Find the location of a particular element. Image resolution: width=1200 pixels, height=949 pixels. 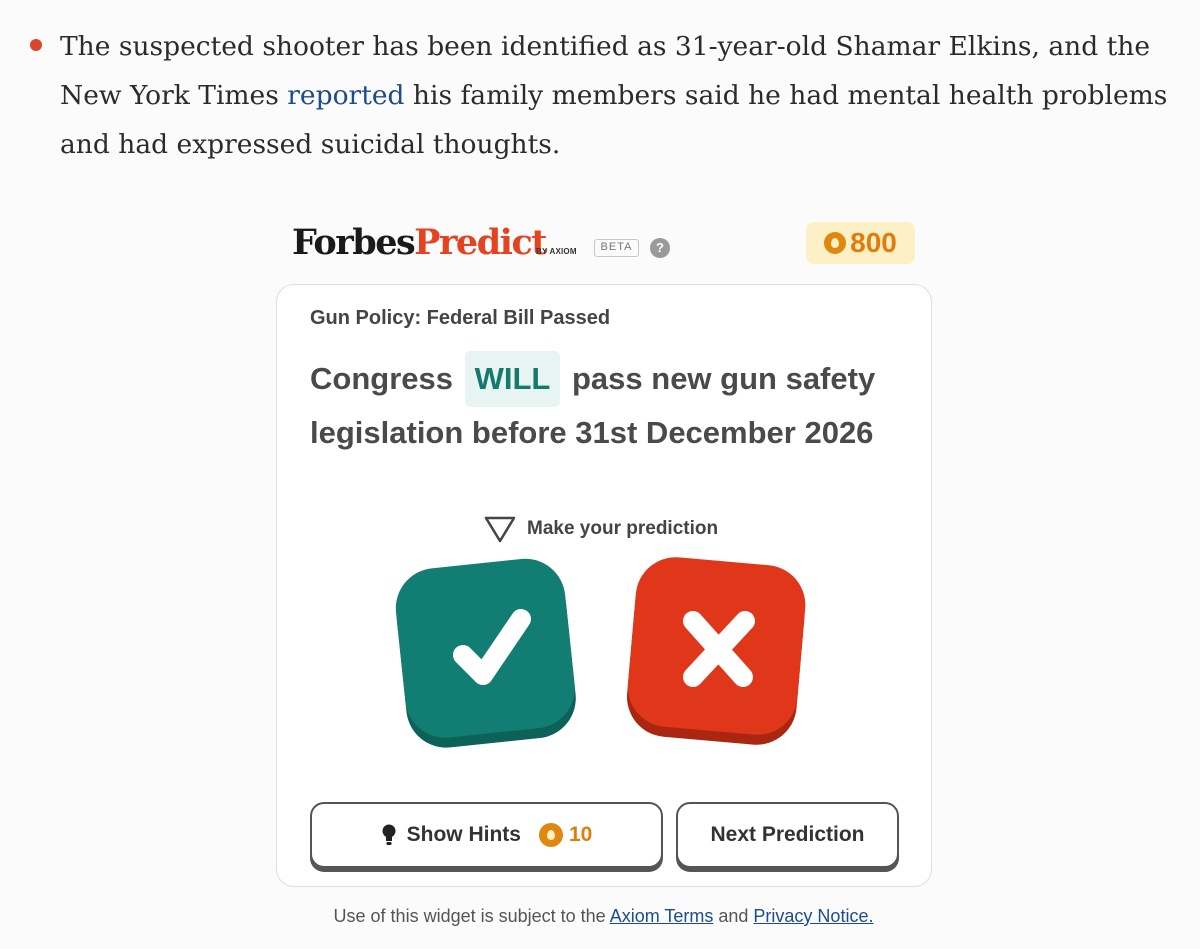

by-axiom-label: BY AXIOM is located at coordinates (556, 251).